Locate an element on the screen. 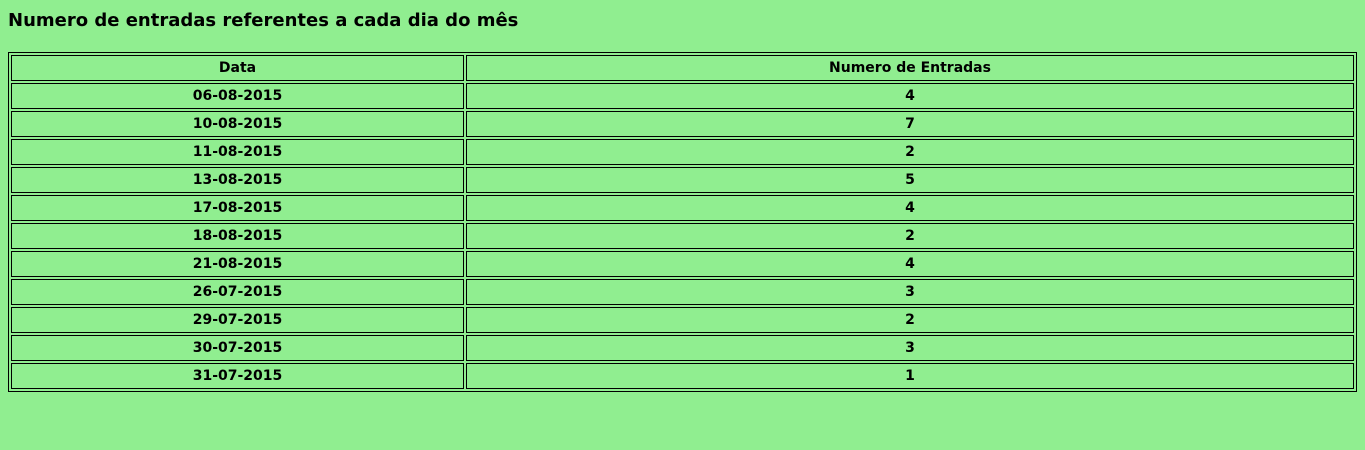 Image resolution: width=1365 pixels, height=450 pixels. table-row: 31-07-2015 1 is located at coordinates (682, 376).